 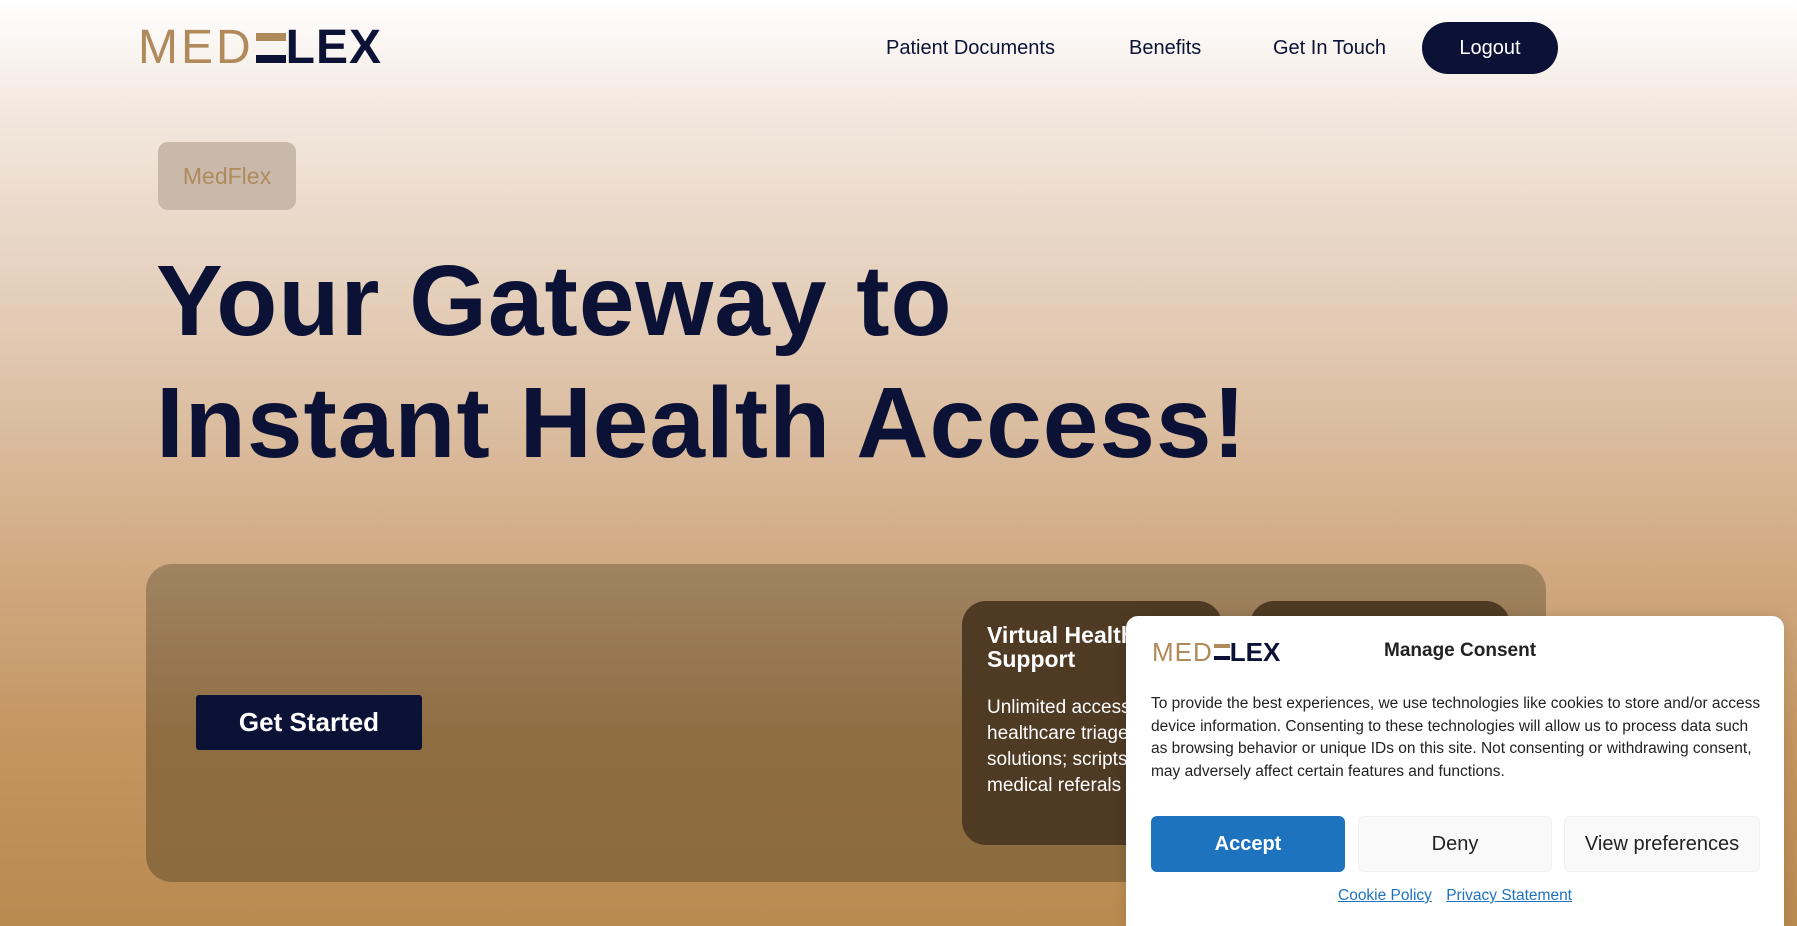 I want to click on medflex-logo: MED LEX, so click(x=260, y=47).